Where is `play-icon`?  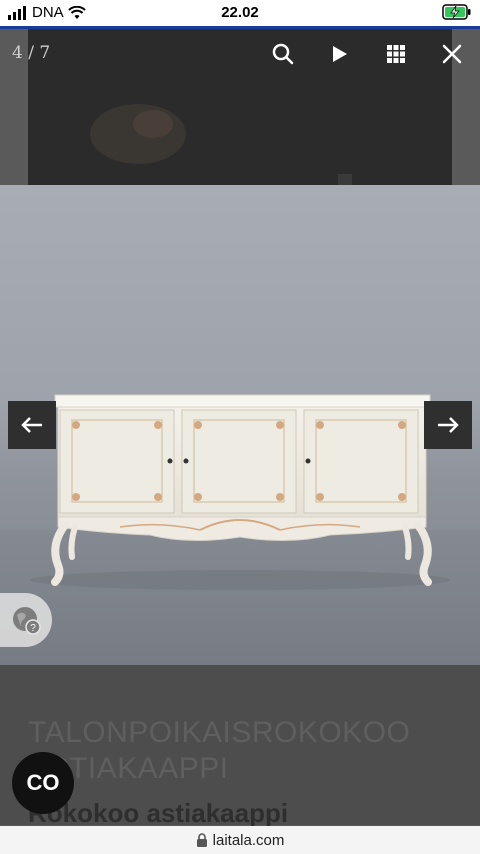
play-icon is located at coordinates (339, 54).